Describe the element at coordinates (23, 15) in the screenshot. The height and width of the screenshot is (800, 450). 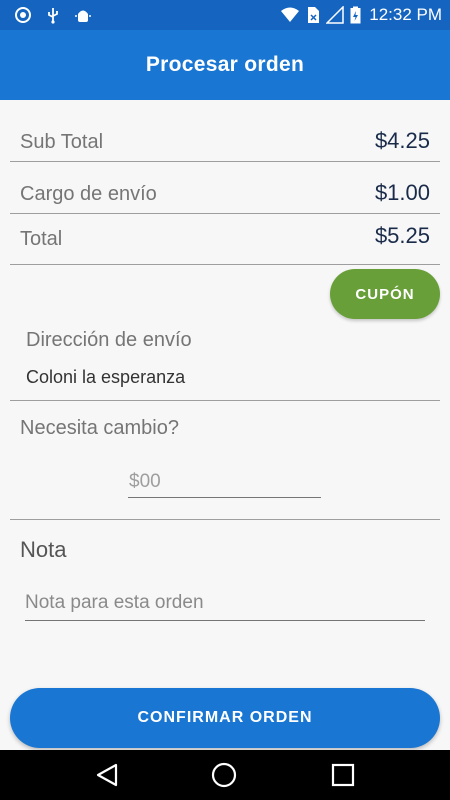
I see `sync-icon` at that location.